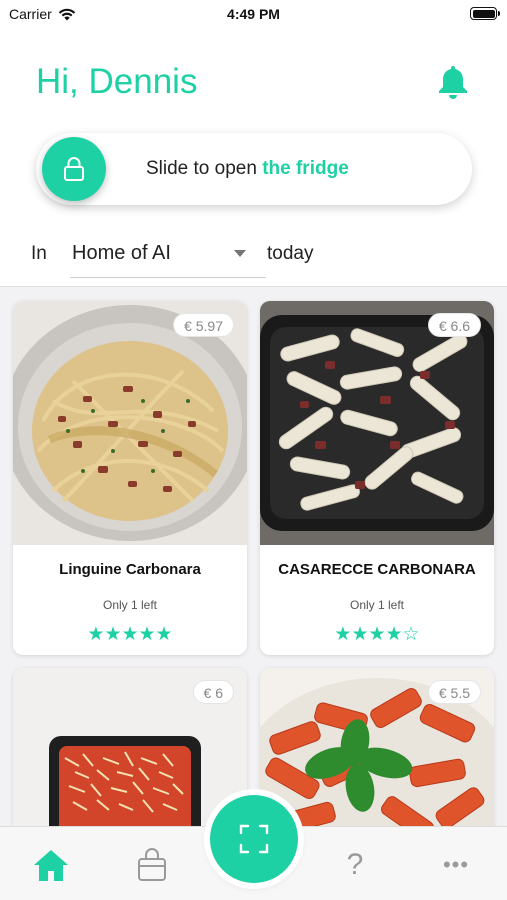  Describe the element at coordinates (453, 82) in the screenshot. I see `notification-bell-icon` at that location.